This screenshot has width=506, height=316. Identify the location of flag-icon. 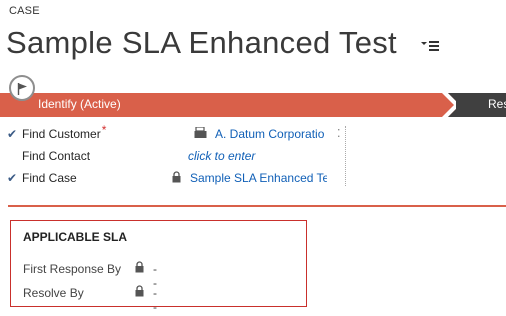
(22, 89).